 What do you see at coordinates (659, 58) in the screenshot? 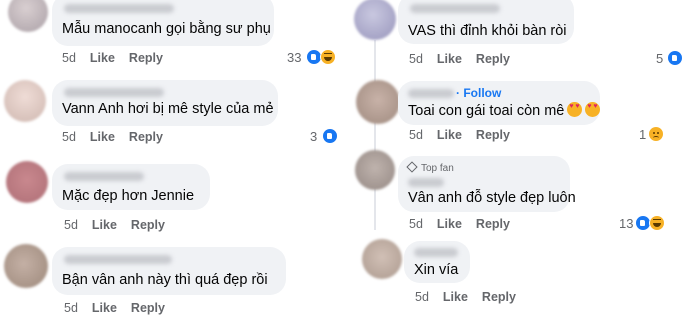
I see `reaction-count: 5` at bounding box center [659, 58].